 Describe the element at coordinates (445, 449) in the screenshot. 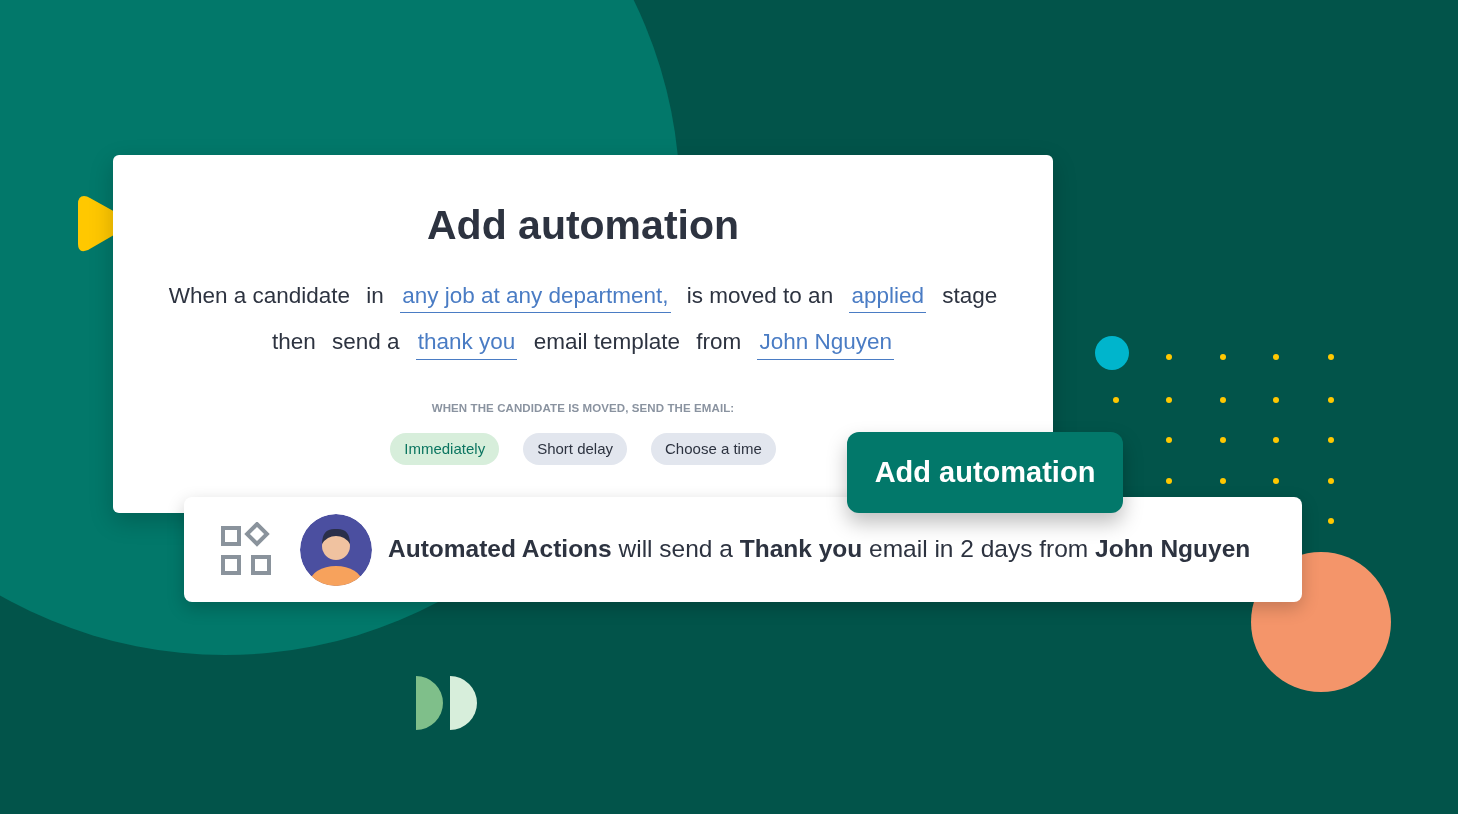

I see `timing-option: Immediately` at that location.